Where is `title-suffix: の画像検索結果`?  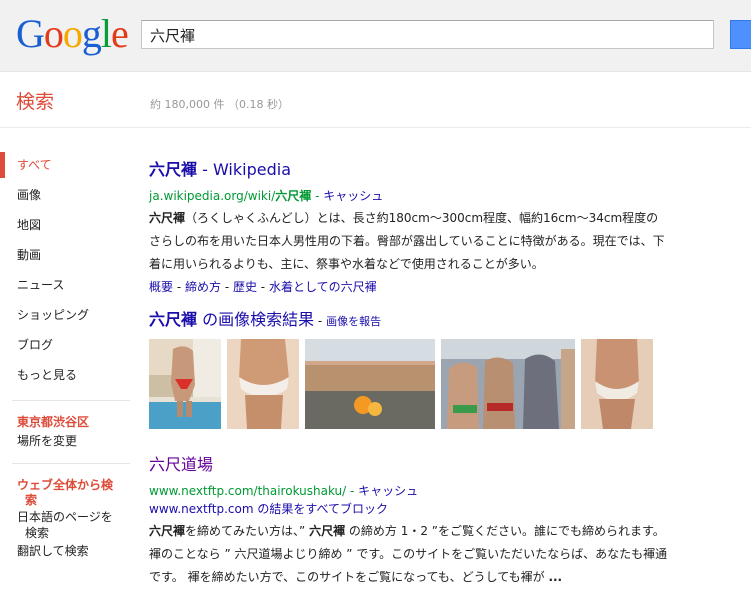 title-suffix: の画像検索結果 is located at coordinates (256, 319).